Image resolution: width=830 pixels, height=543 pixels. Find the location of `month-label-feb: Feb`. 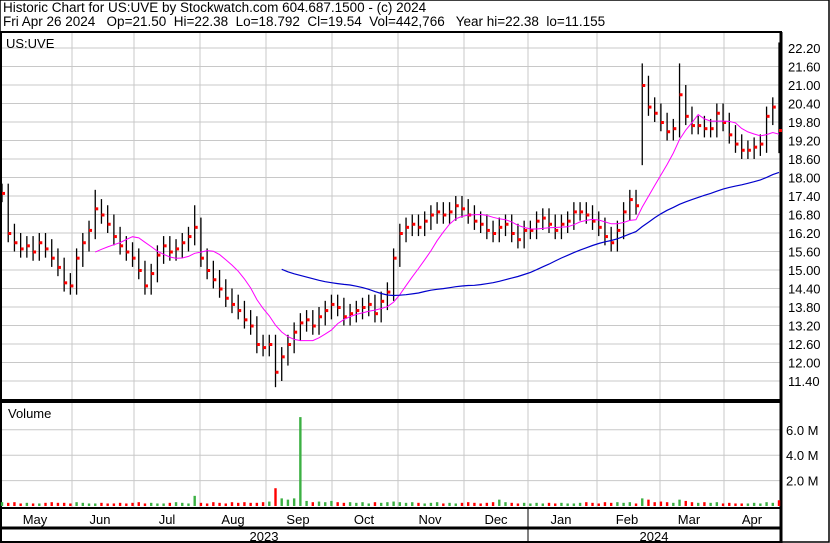

month-label-feb: Feb is located at coordinates (627, 519).